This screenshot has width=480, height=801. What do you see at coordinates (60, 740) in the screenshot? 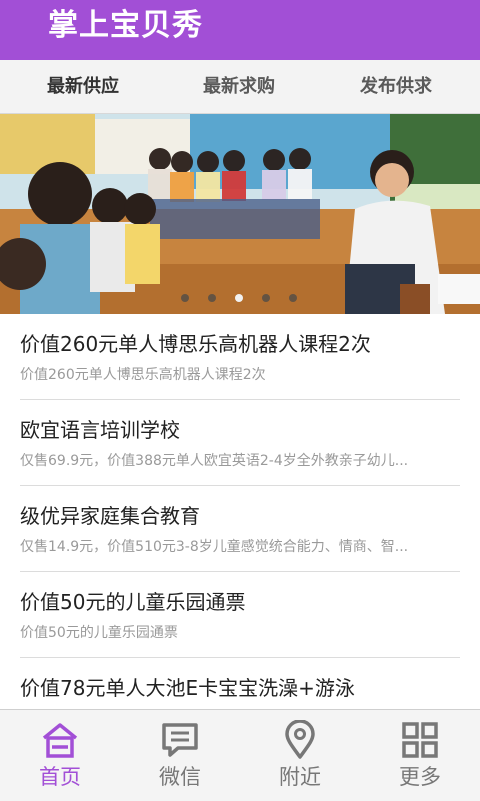
I see `home-icon` at bounding box center [60, 740].